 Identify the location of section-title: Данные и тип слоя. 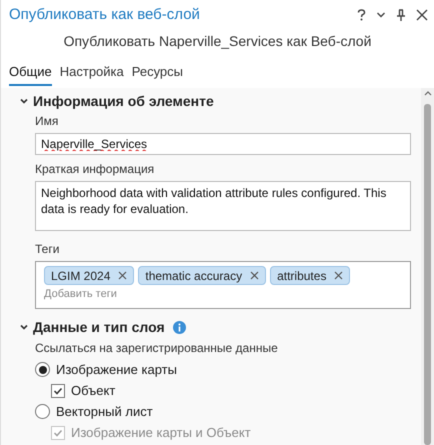
(99, 327).